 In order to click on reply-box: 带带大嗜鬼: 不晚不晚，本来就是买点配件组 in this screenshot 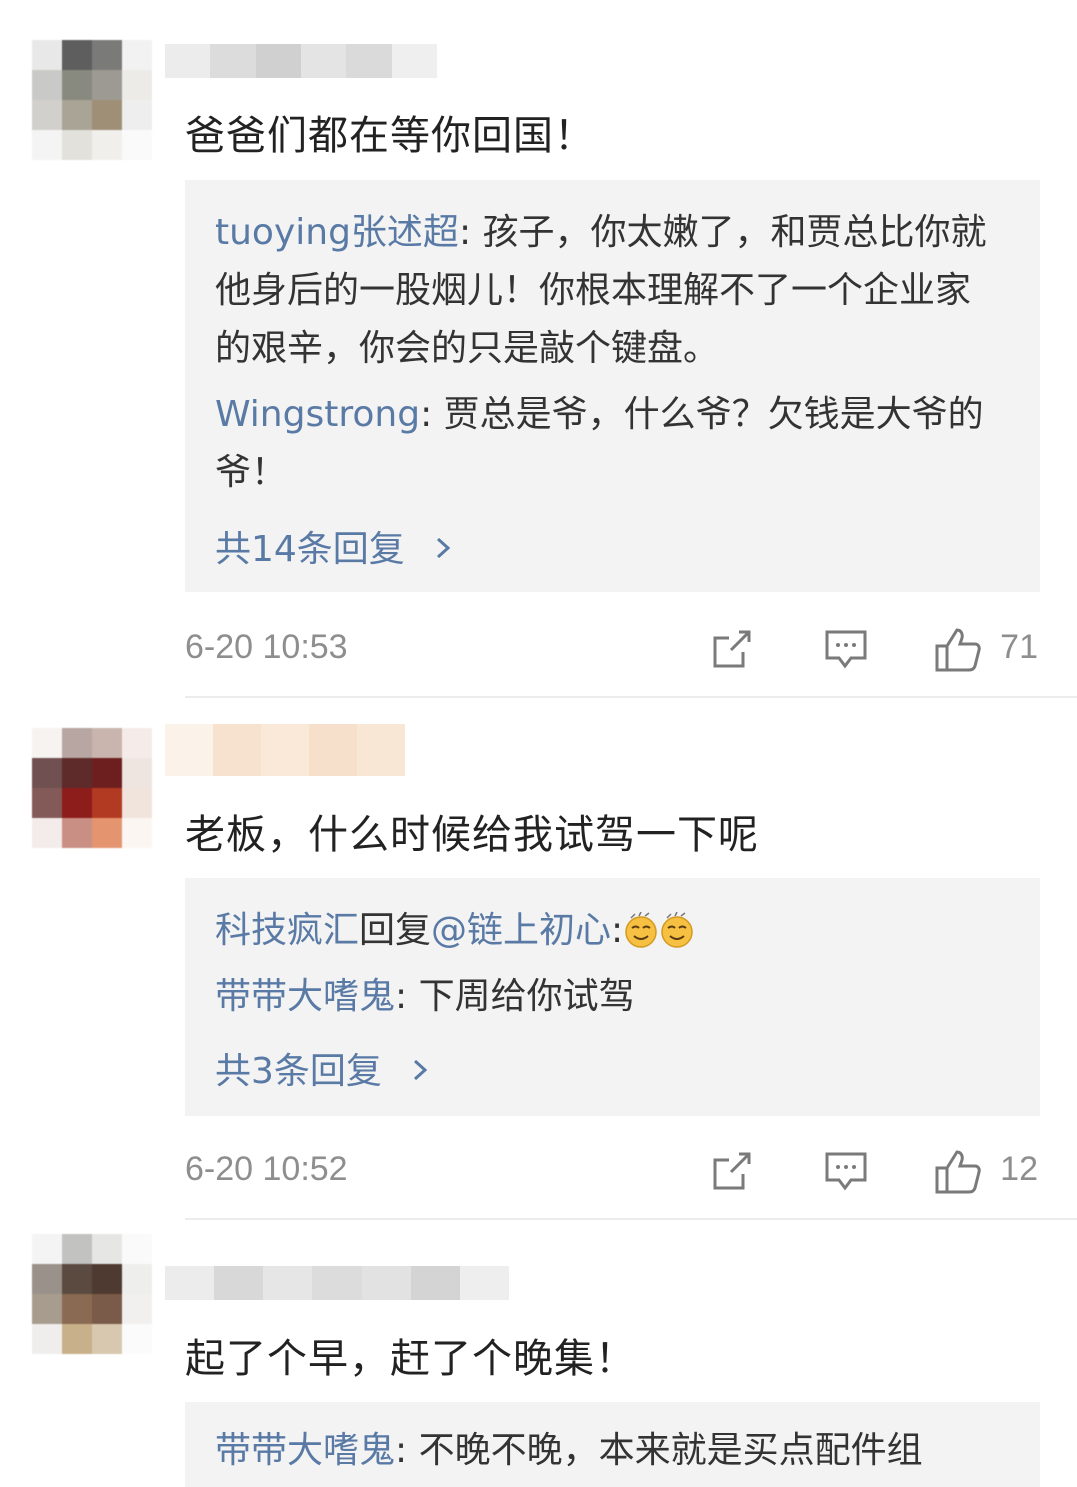, I will do `click(612, 1444)`.